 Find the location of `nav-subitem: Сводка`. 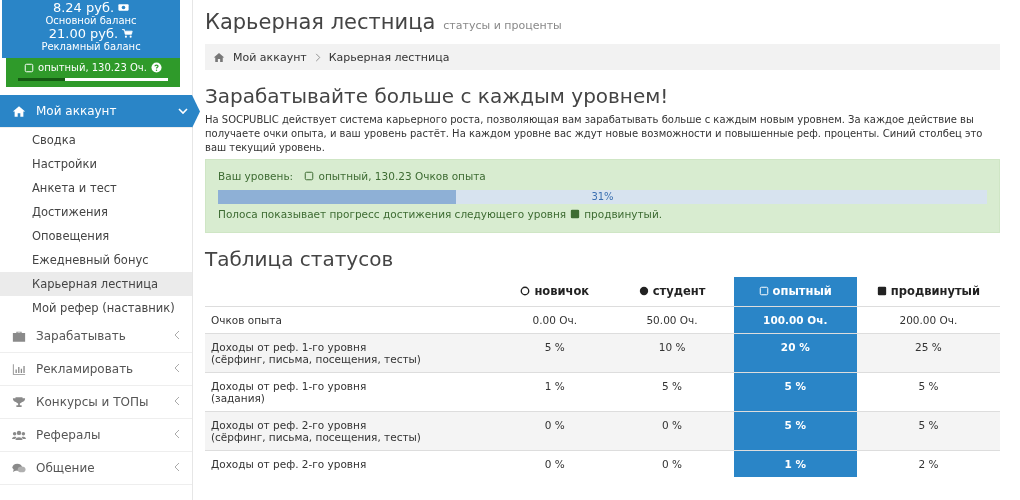

nav-subitem: Сводка is located at coordinates (96, 140).